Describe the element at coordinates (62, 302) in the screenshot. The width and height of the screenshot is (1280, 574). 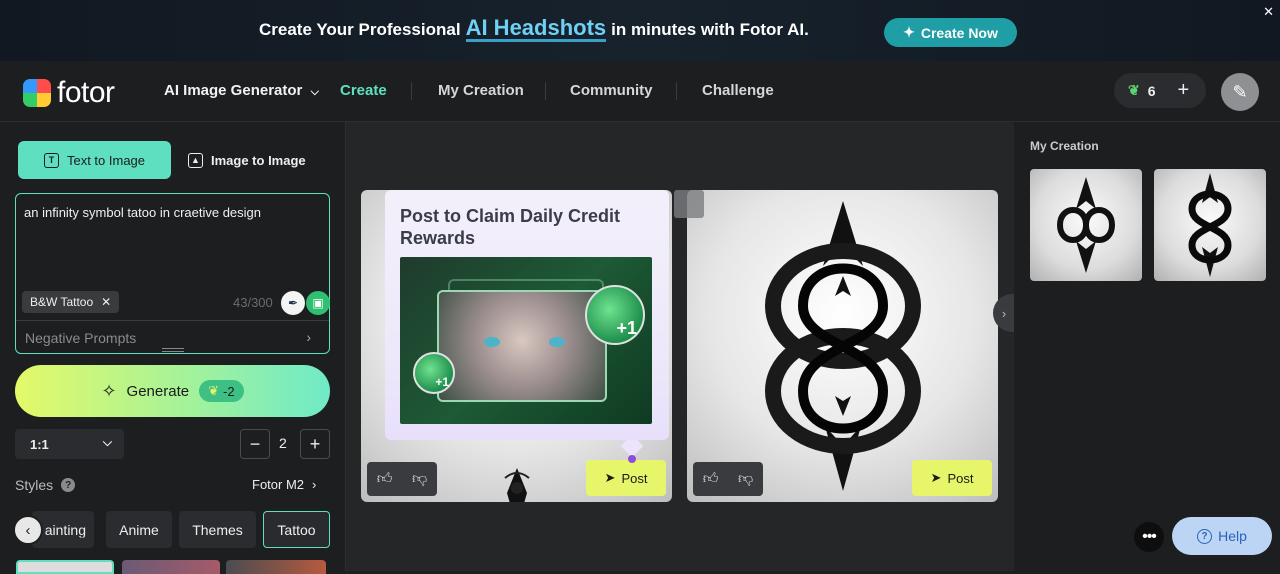
I see `style-chip-label: B&W Tattoo` at that location.